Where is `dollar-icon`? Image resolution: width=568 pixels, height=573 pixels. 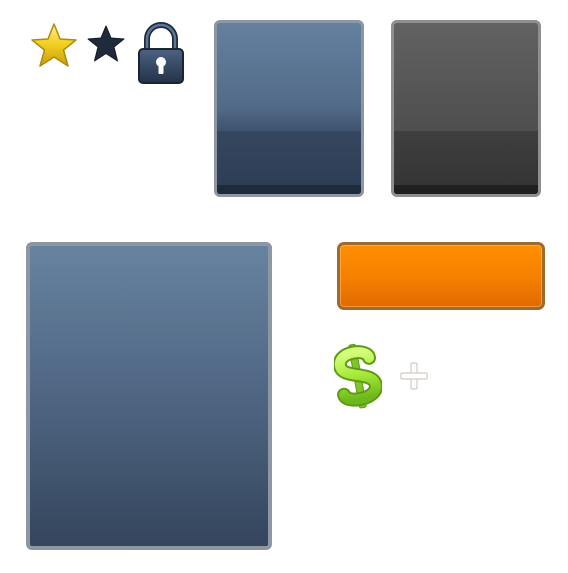 dollar-icon is located at coordinates (358, 376).